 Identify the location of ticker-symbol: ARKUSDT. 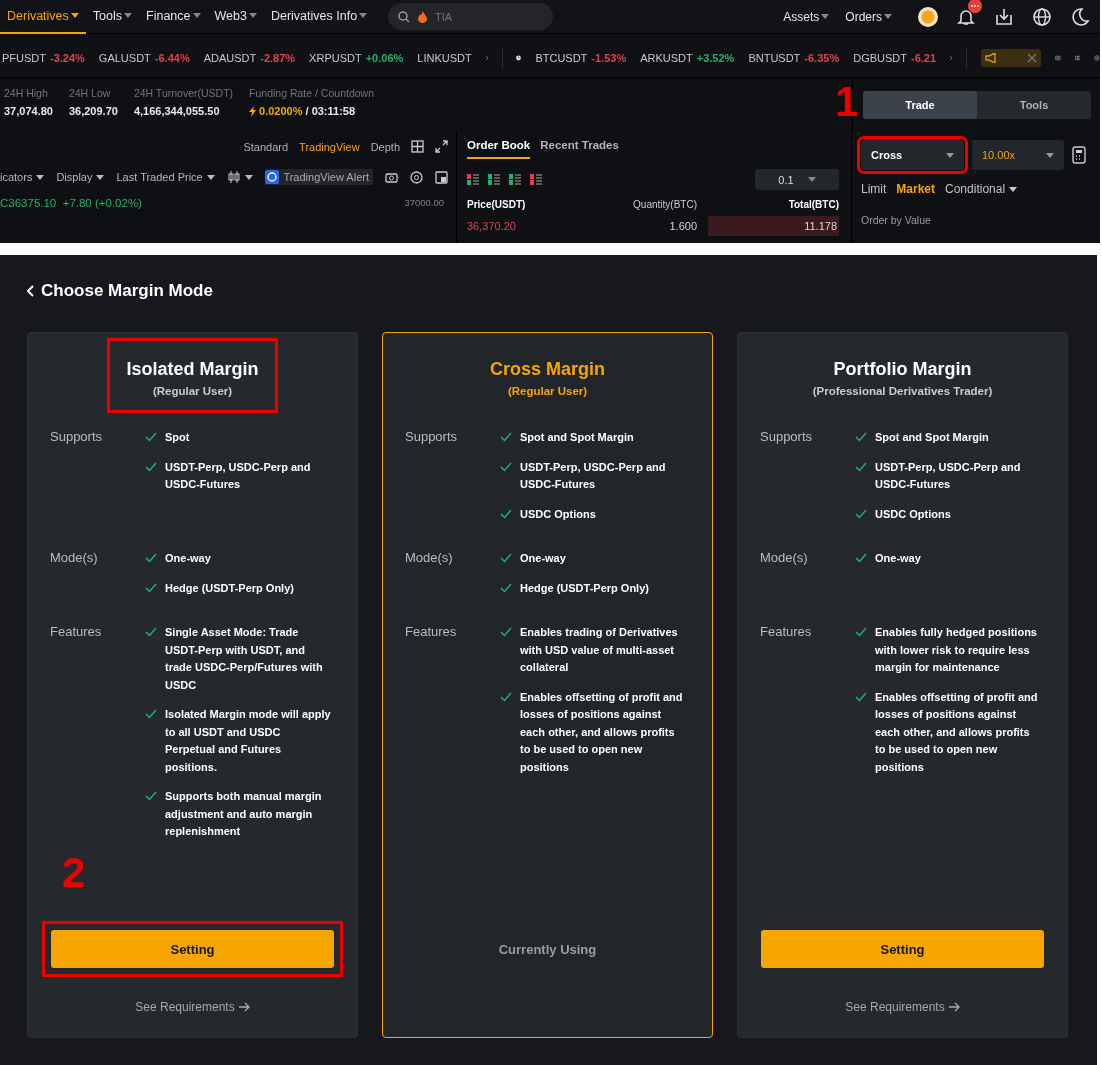
(666, 58).